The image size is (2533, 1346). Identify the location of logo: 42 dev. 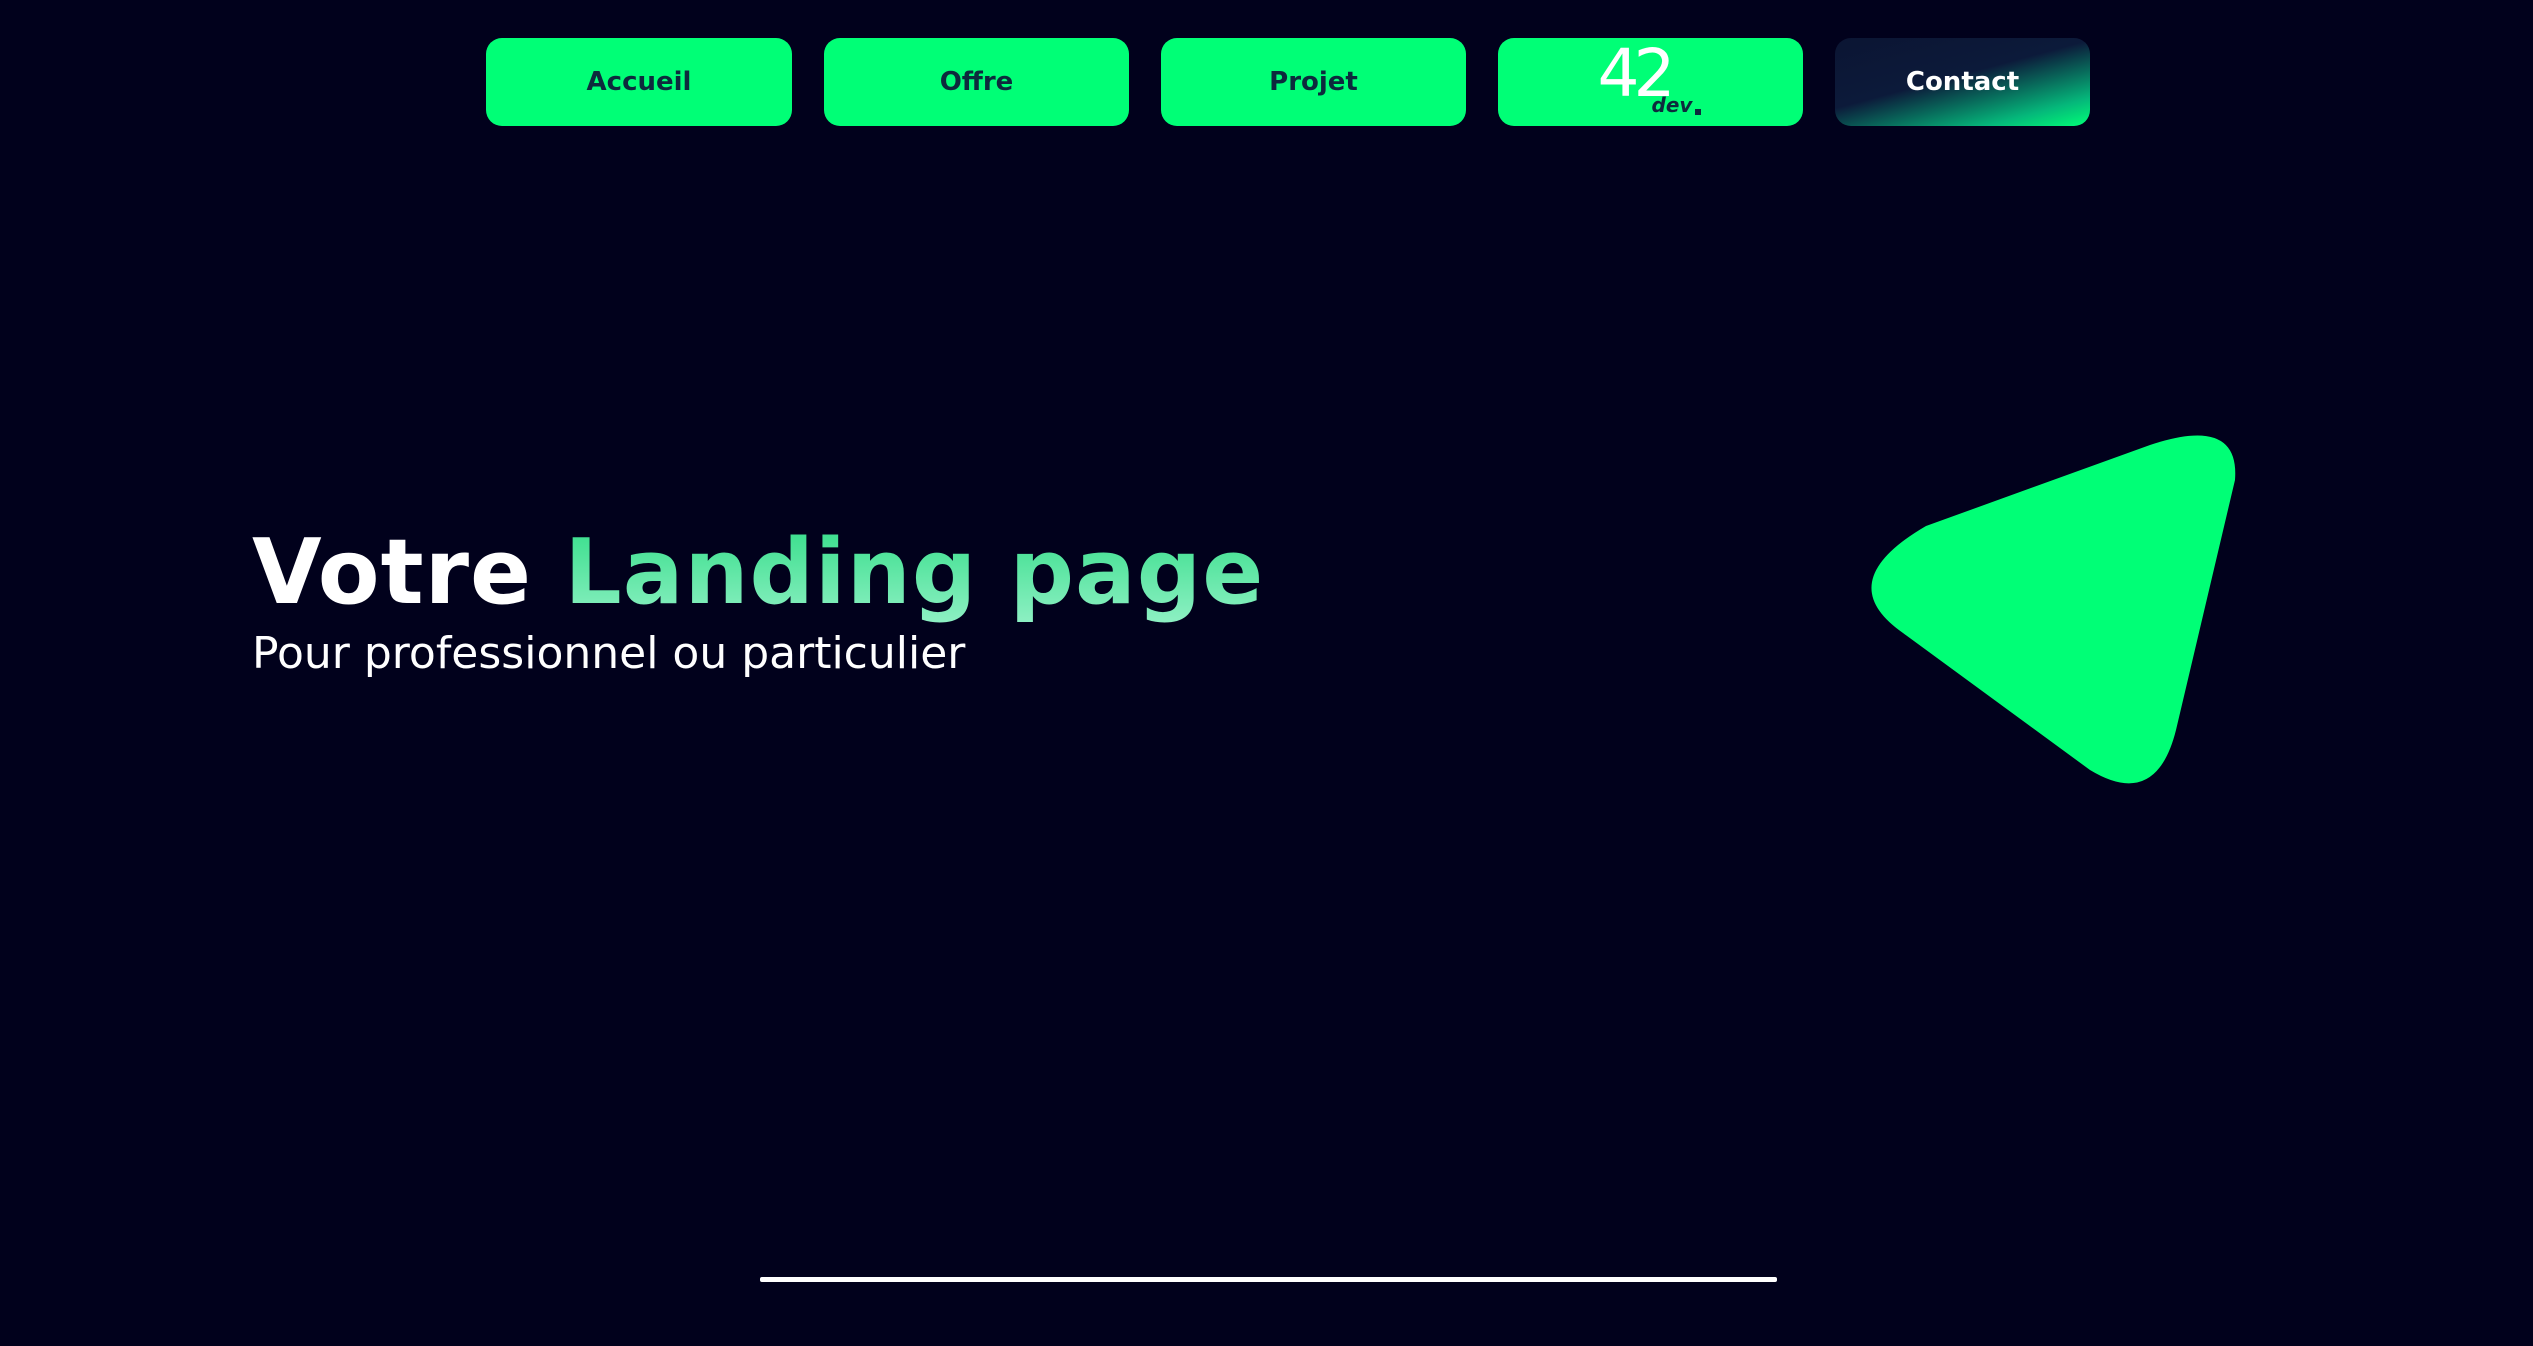
(1651, 79).